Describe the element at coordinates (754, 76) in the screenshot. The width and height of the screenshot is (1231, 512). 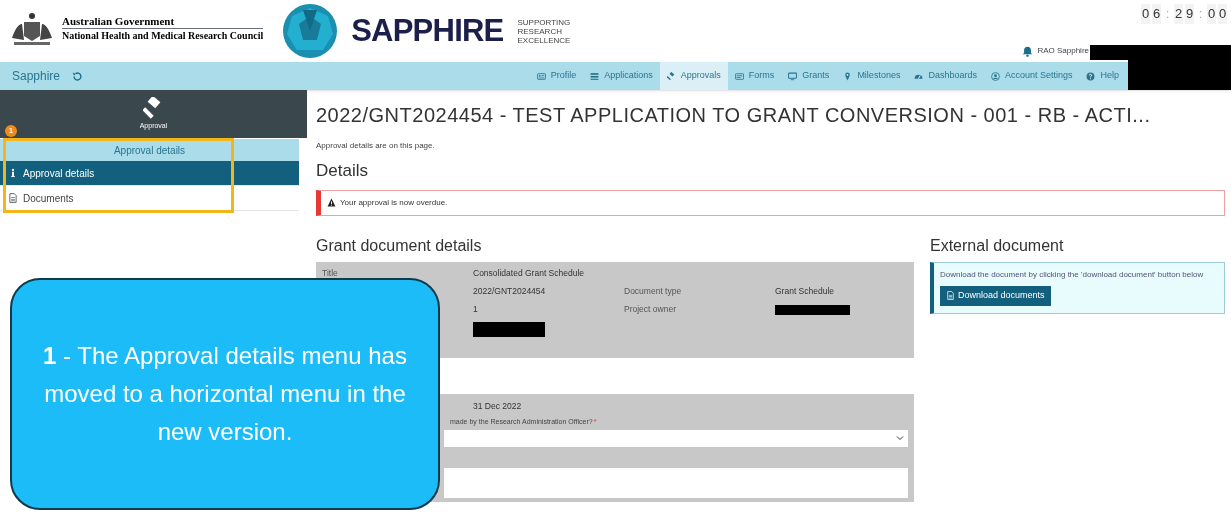
I see `nav-tab: Forms` at that location.